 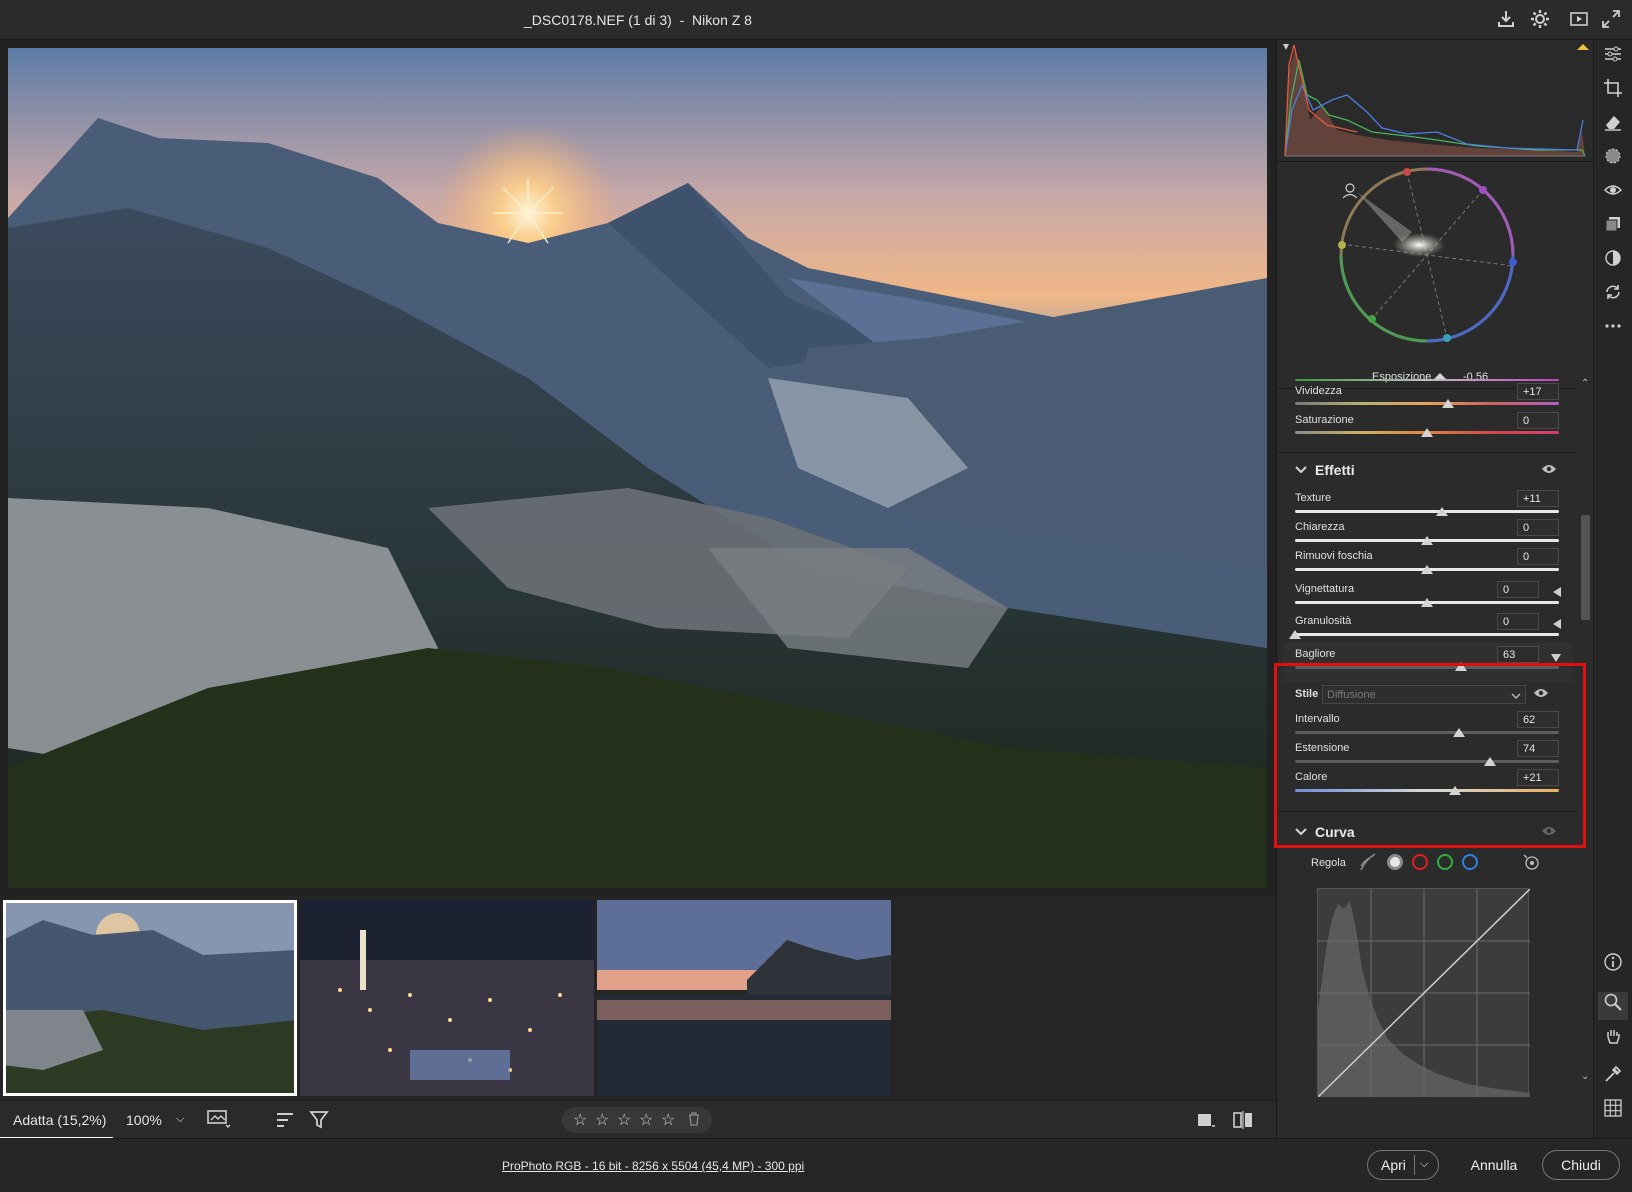 What do you see at coordinates (1427, 602) in the screenshot?
I see `vignette-slider-thumb` at bounding box center [1427, 602].